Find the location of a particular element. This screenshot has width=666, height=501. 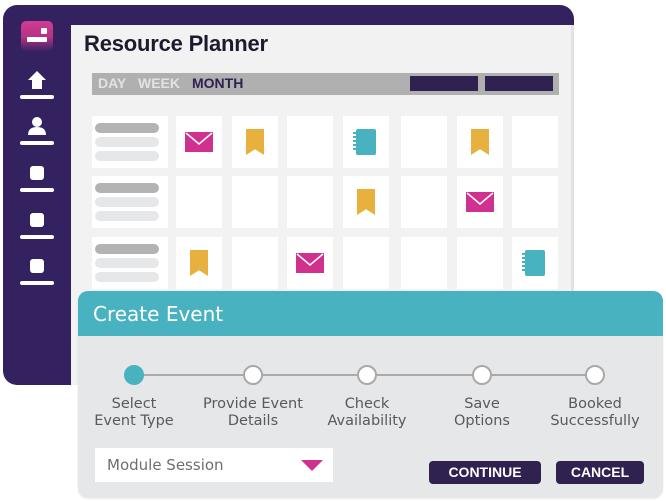

app-logo-icon is located at coordinates (37, 36).